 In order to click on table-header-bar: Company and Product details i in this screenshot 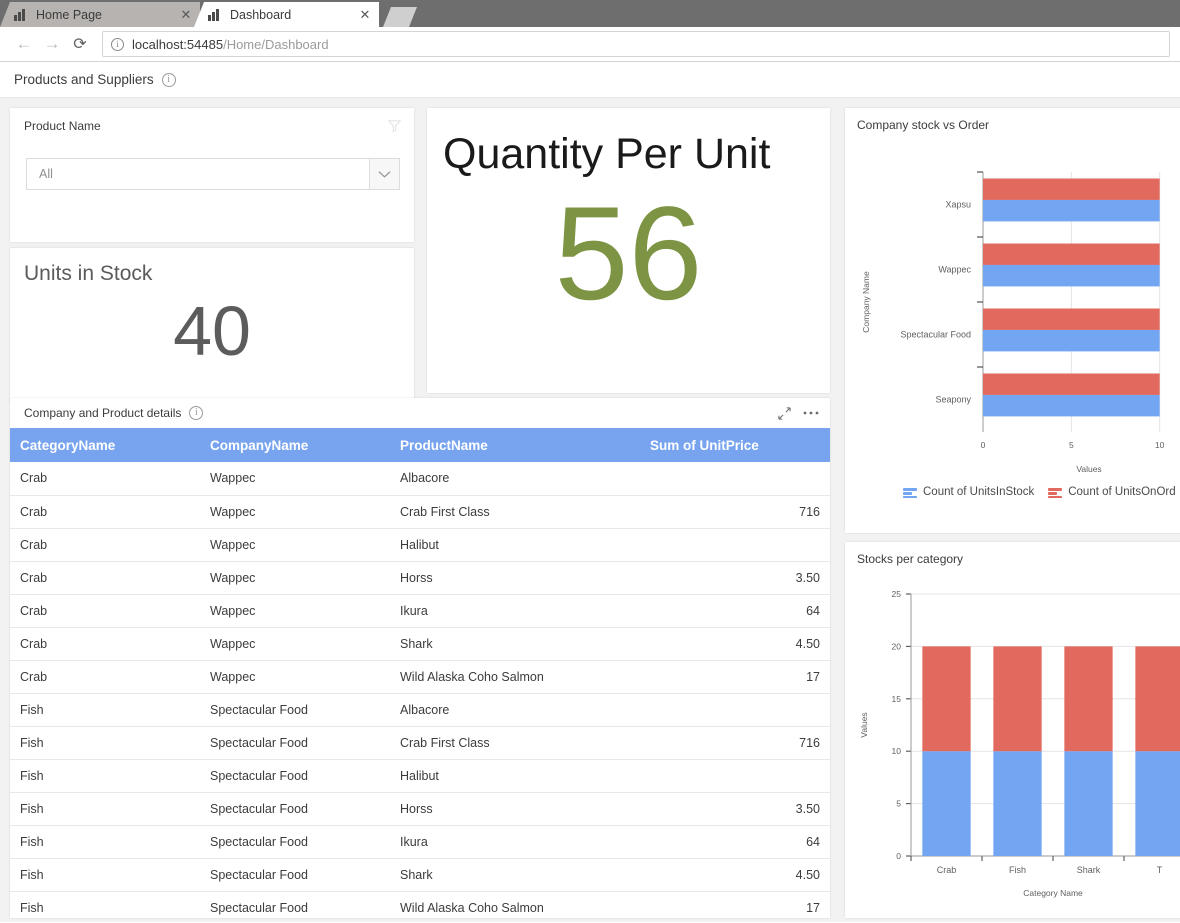, I will do `click(420, 413)`.